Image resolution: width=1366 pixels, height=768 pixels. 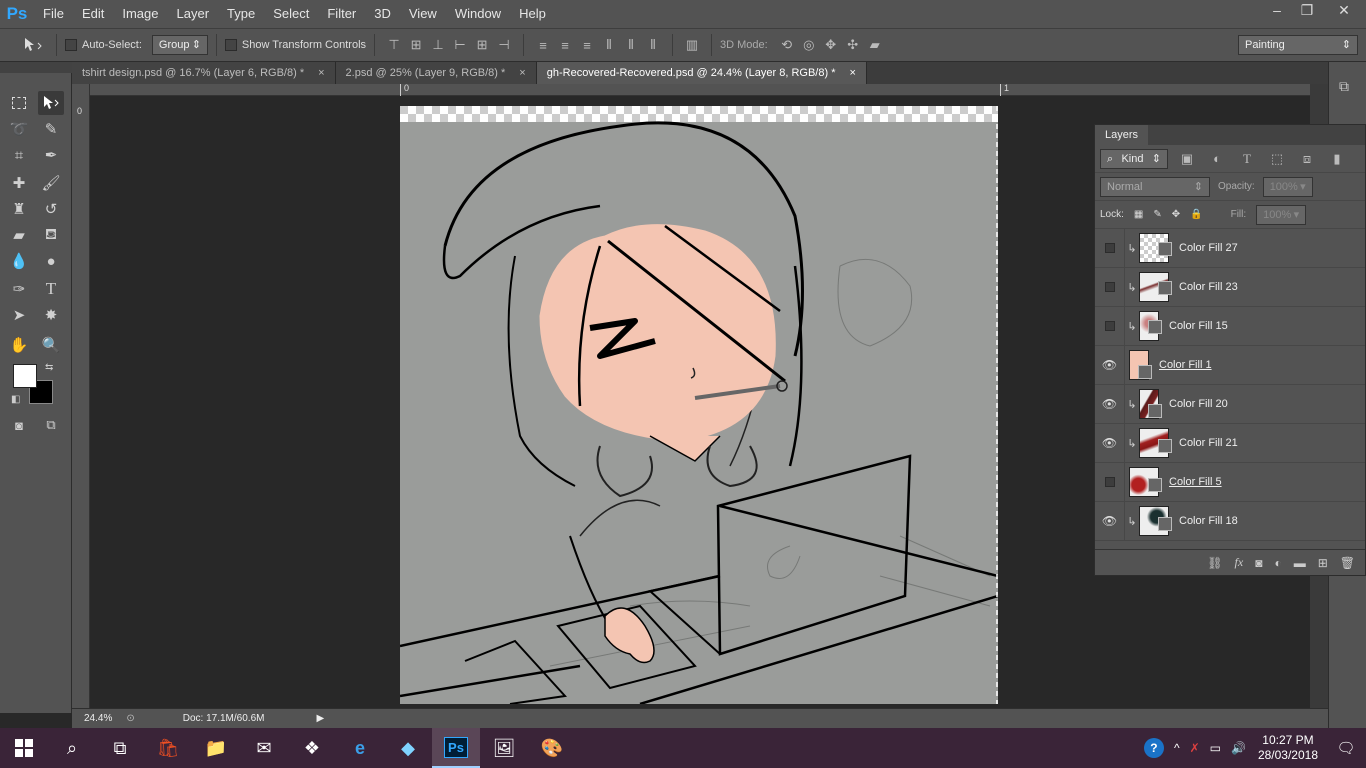 What do you see at coordinates (692, 45) in the screenshot?
I see `auto-align-icon: ▥` at bounding box center [692, 45].